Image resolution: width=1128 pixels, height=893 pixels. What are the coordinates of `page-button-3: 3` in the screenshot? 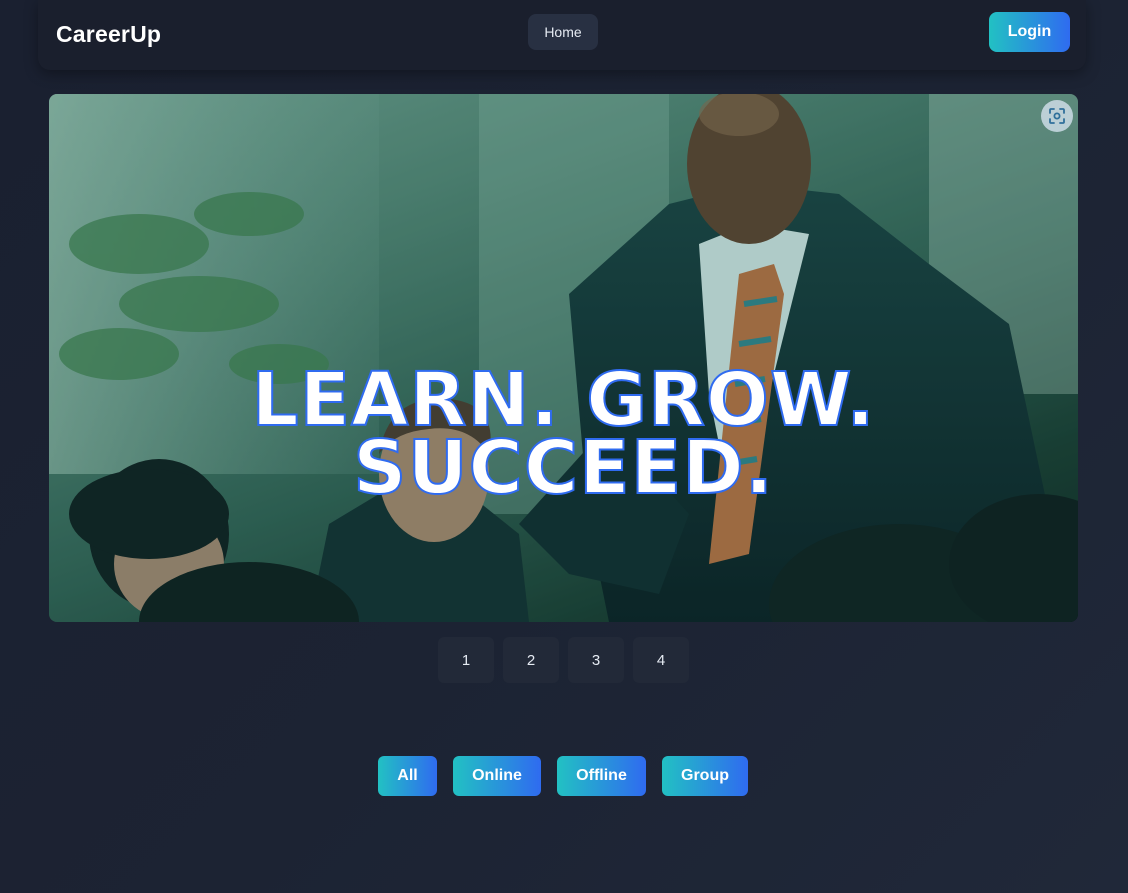 It's located at (596, 660).